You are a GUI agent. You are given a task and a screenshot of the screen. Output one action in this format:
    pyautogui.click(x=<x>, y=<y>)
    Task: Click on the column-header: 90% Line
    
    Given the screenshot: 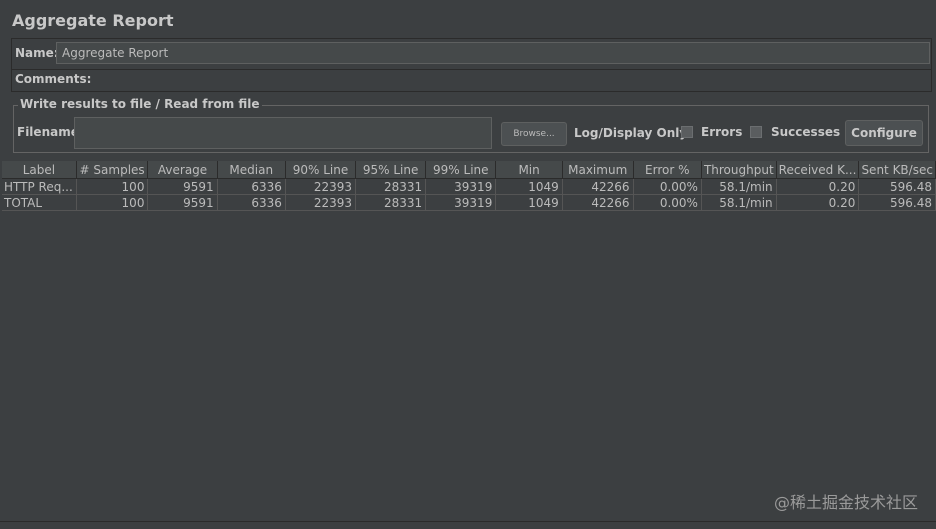 What is the action you would take?
    pyautogui.click(x=321, y=170)
    